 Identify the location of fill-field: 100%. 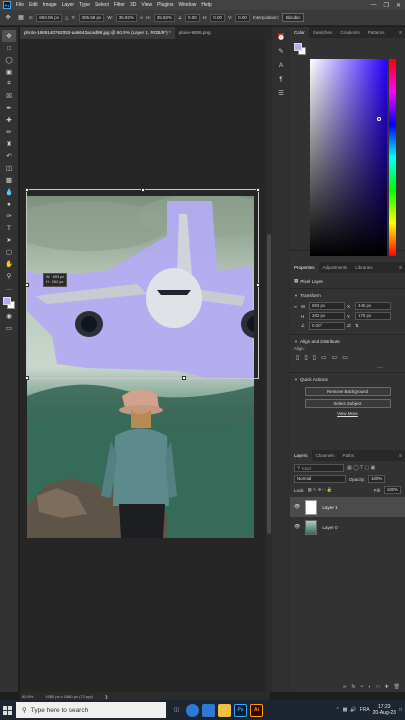
(392, 490).